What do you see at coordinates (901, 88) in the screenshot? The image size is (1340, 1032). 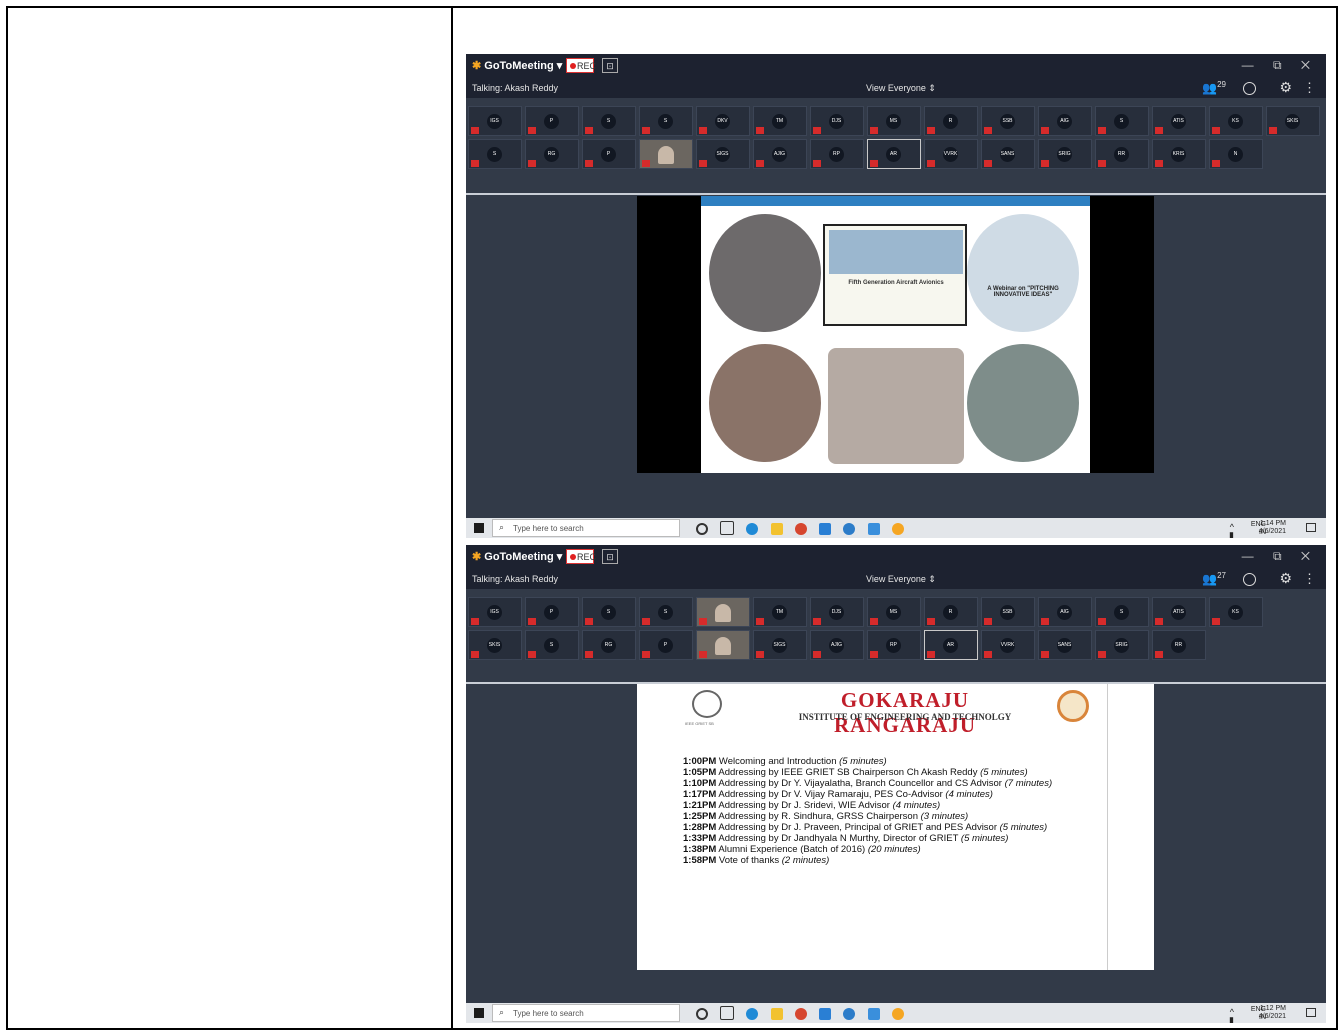 I see `view-selector: View Everyone ⇕` at bounding box center [901, 88].